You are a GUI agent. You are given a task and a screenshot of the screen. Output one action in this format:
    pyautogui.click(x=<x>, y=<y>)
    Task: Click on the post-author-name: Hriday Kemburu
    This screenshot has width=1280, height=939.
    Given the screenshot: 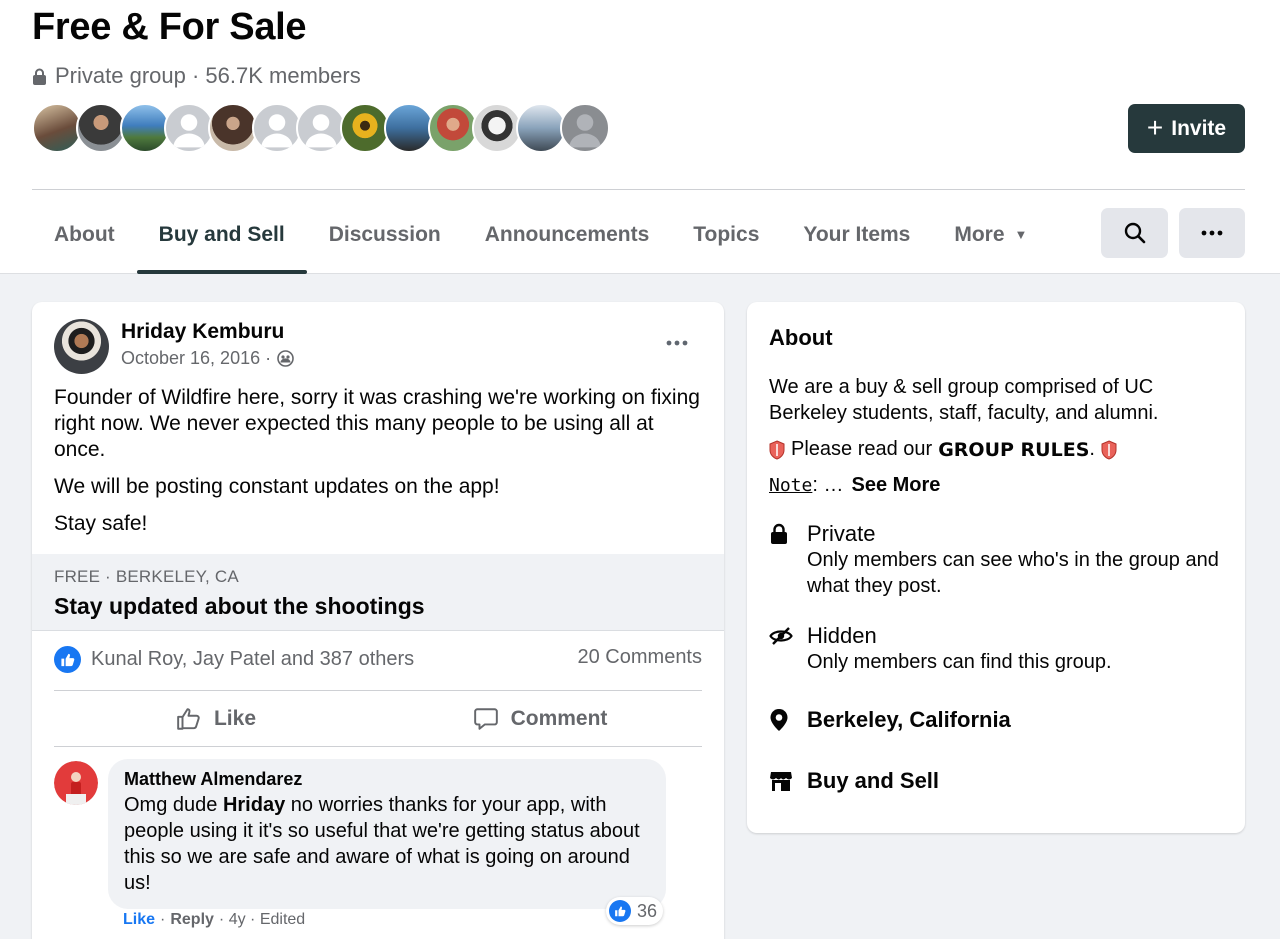 What is the action you would take?
    pyautogui.click(x=202, y=332)
    